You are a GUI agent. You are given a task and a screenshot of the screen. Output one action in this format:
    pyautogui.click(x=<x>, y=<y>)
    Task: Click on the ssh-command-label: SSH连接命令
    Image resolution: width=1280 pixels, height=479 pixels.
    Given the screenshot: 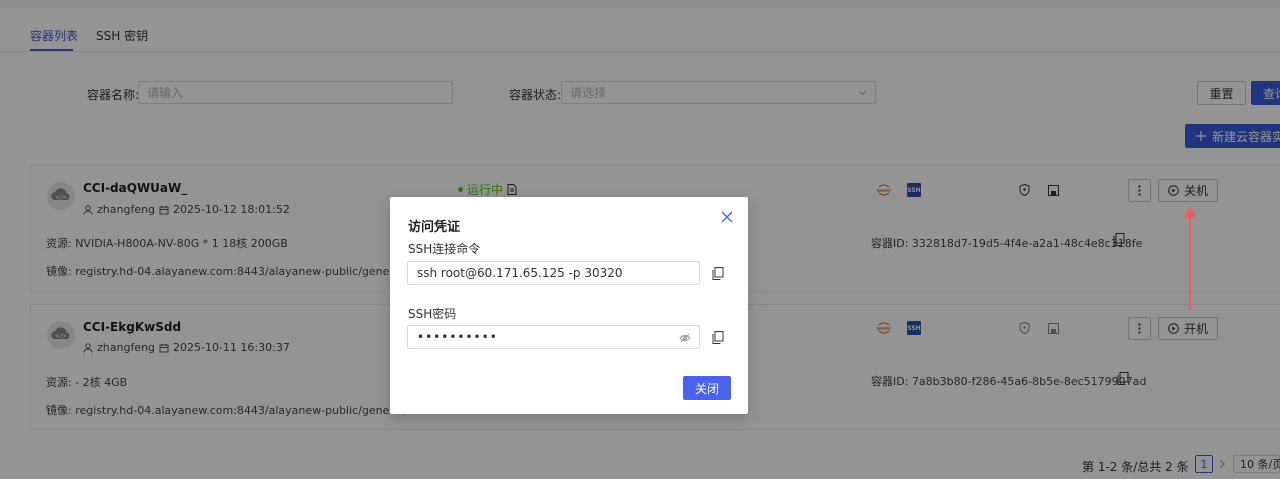 What is the action you would take?
    pyautogui.click(x=444, y=249)
    